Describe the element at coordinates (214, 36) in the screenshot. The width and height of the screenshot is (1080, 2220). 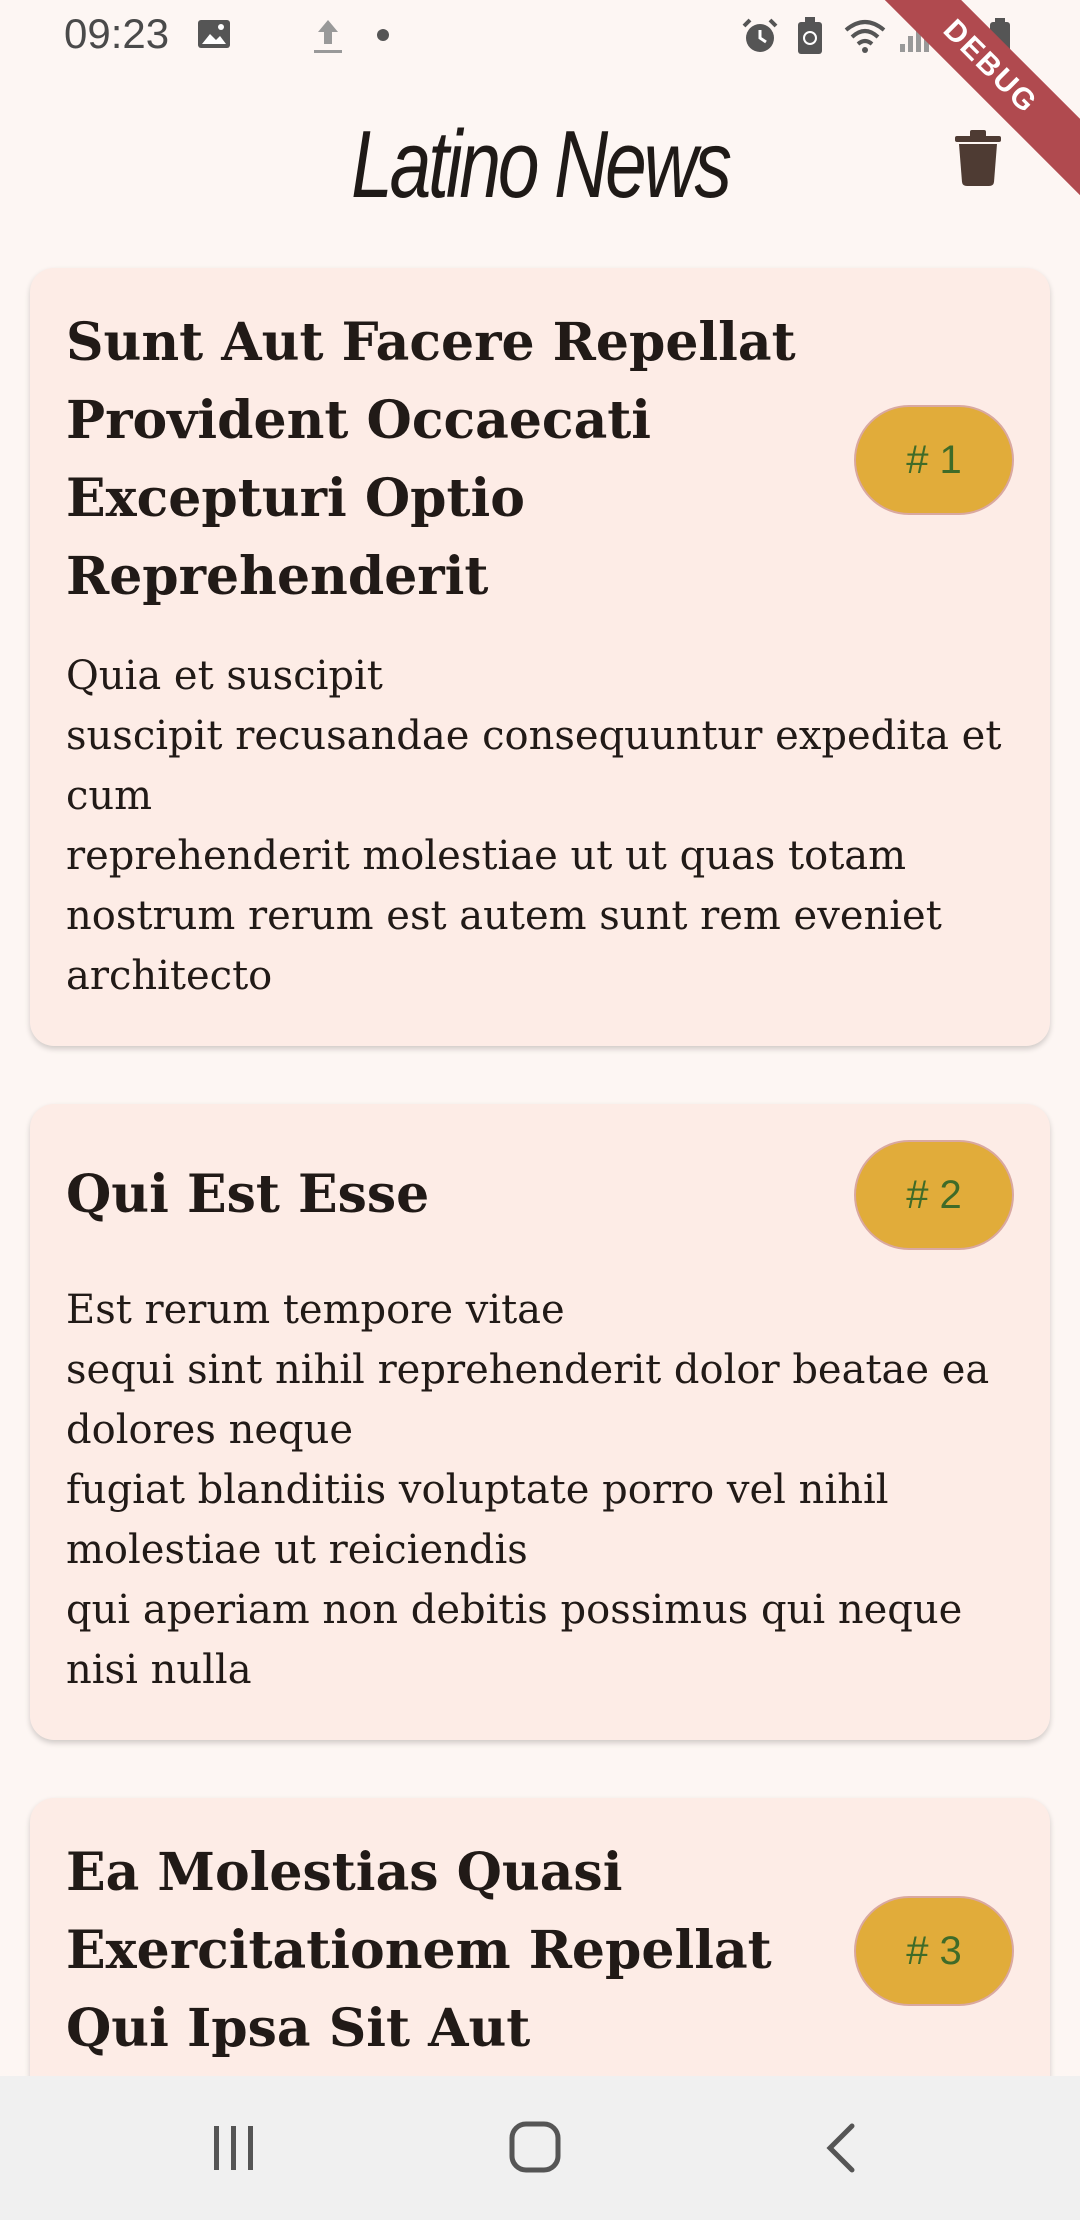
I see `image-icon` at that location.